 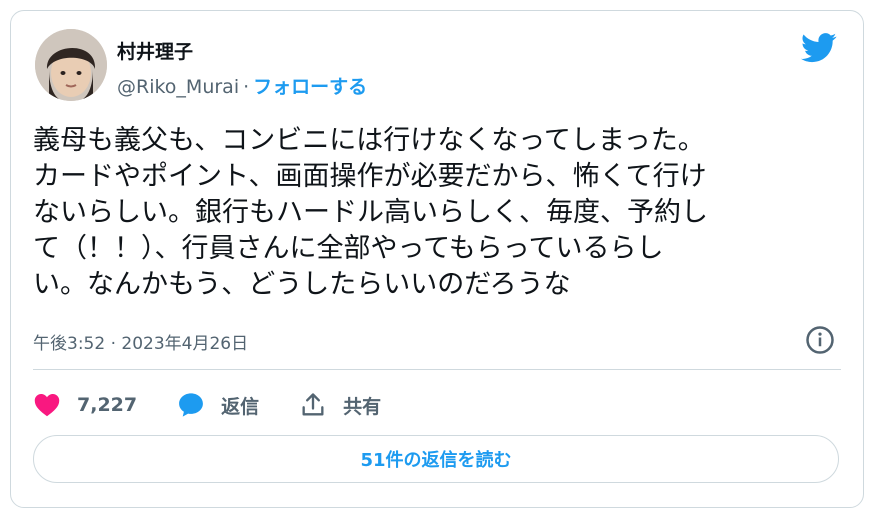 What do you see at coordinates (310, 87) in the screenshot?
I see `follow-link: フォローする` at bounding box center [310, 87].